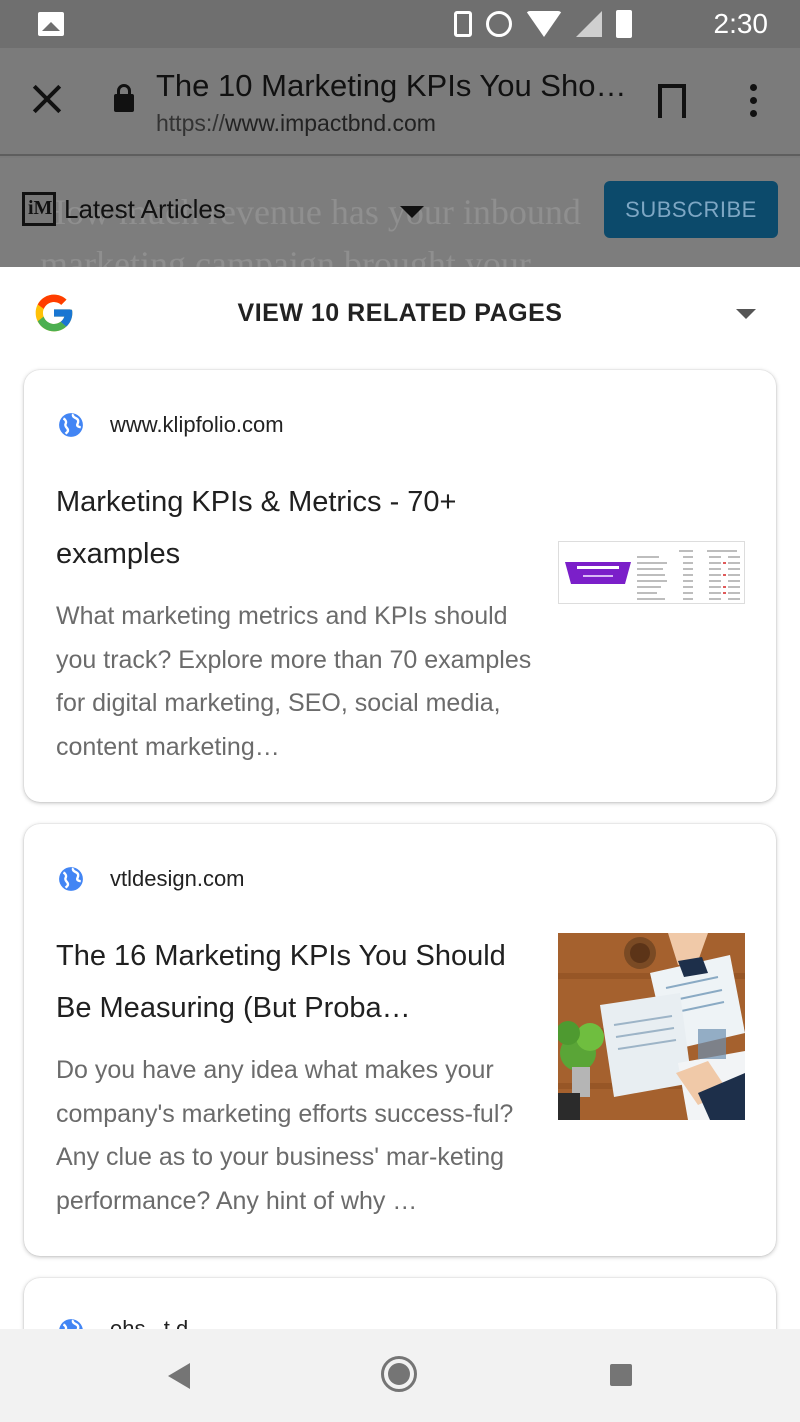 The height and width of the screenshot is (1422, 800). Describe the element at coordinates (691, 209) in the screenshot. I see `subscribe-button: SUBSCRIBE` at that location.